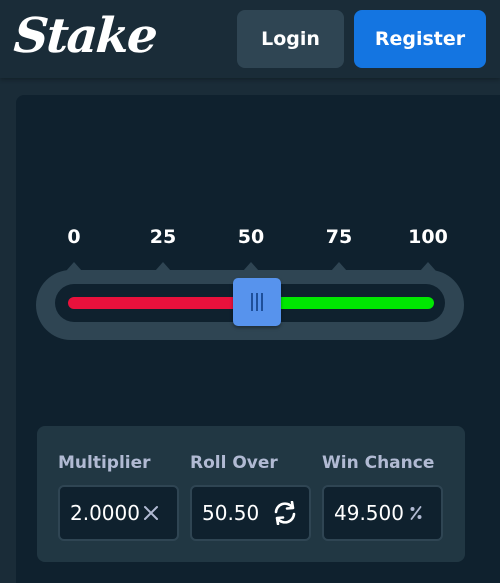 The width and height of the screenshot is (500, 583). What do you see at coordinates (234, 513) in the screenshot?
I see `roll-over-input` at bounding box center [234, 513].